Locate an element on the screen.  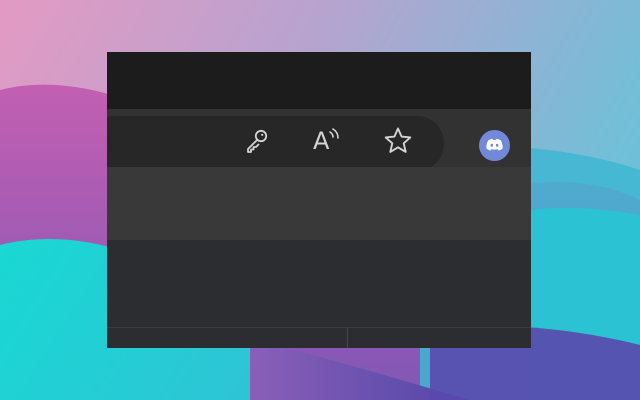
secondary-toolbar is located at coordinates (319, 203).